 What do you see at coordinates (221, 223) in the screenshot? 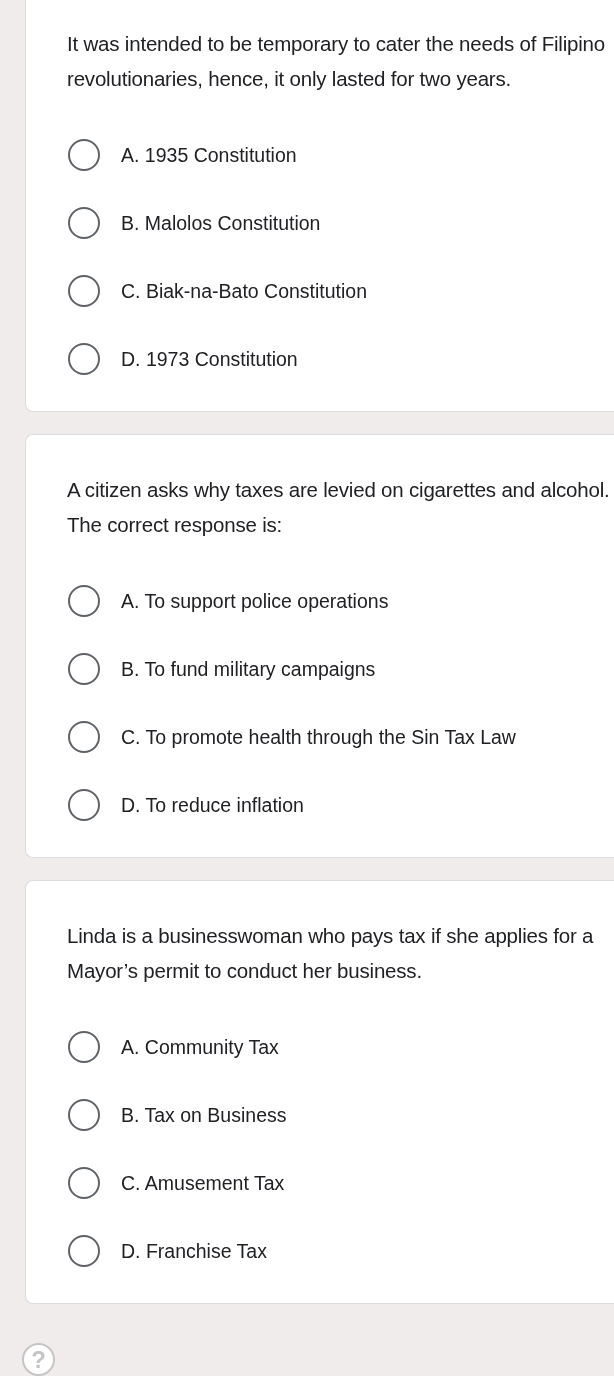
I see `option-label: B. Malolos Constitution` at bounding box center [221, 223].